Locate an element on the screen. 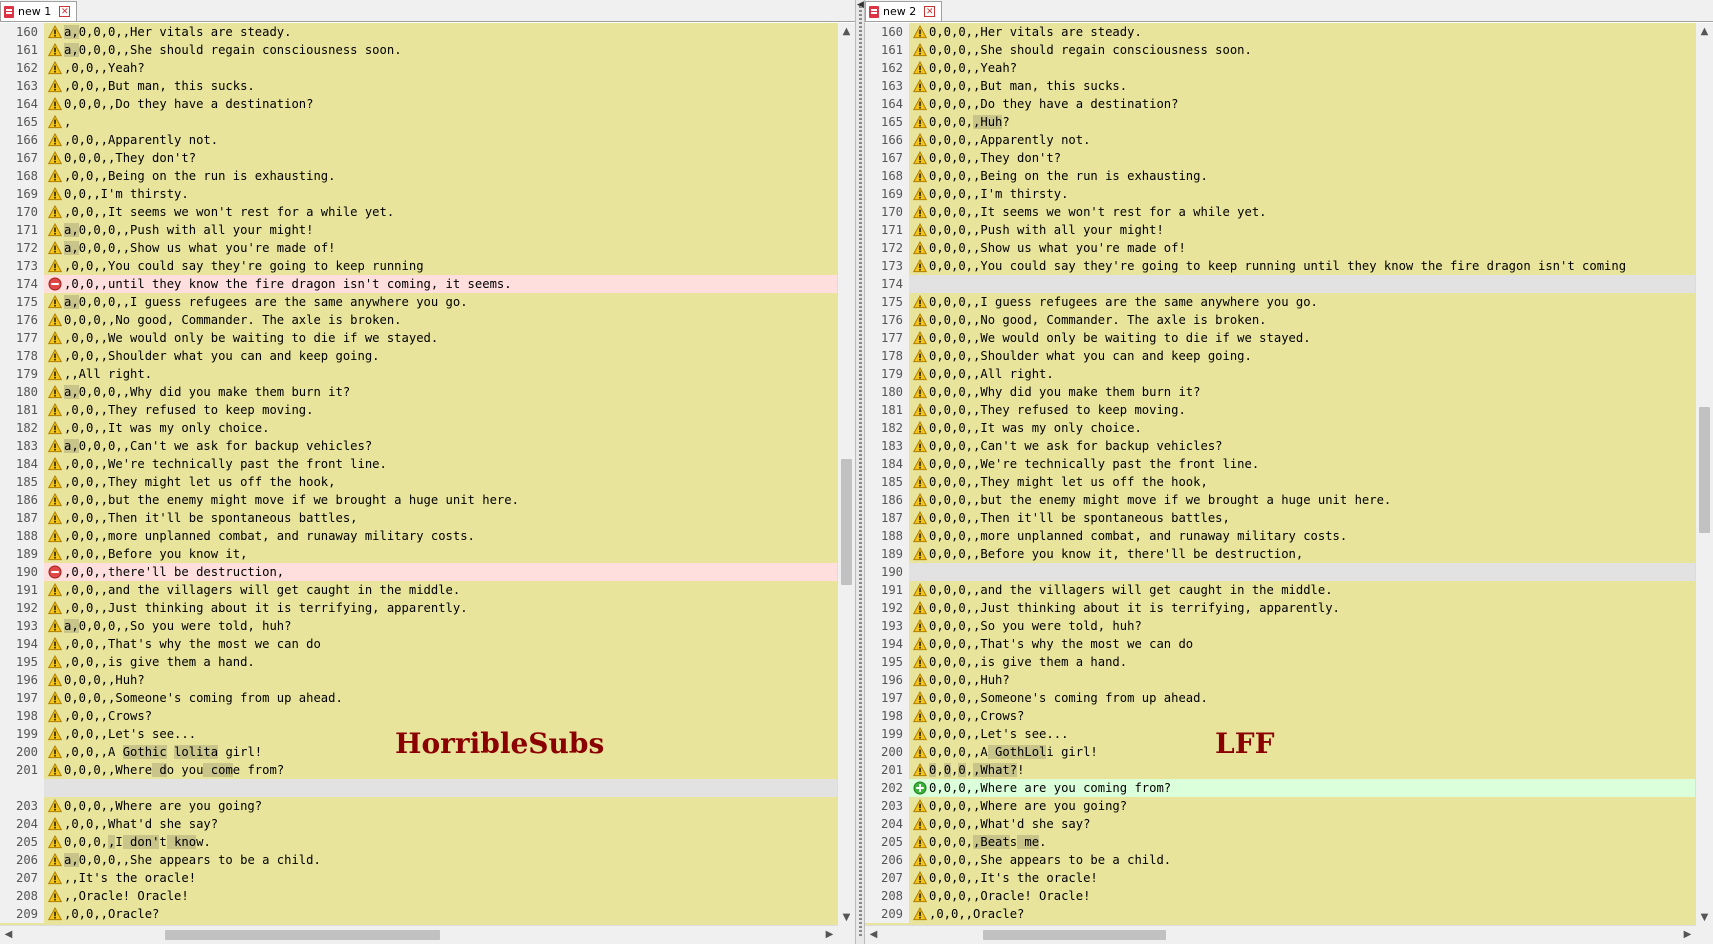 Image resolution: width=1713 pixels, height=944 pixels. scroll-down-icon: ▼ is located at coordinates (1704, 917).